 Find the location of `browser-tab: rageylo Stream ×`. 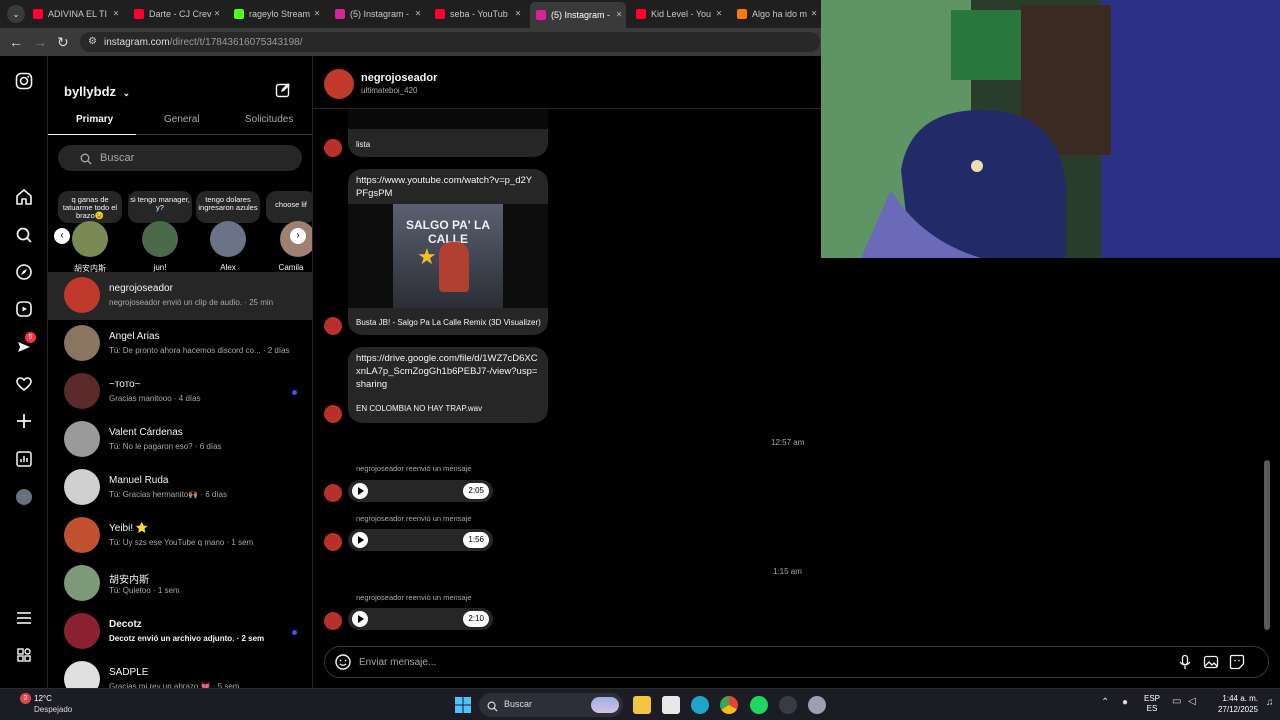

browser-tab: rageylo Stream × is located at coordinates (276, 14).